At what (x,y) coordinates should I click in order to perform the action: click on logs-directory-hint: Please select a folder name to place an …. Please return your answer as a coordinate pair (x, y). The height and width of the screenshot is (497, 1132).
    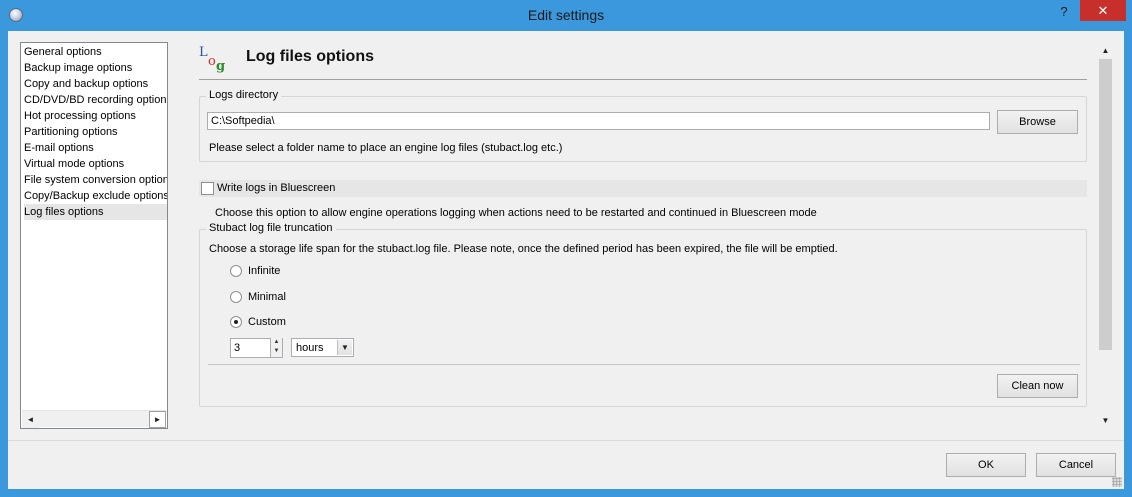
    Looking at the image, I should click on (386, 148).